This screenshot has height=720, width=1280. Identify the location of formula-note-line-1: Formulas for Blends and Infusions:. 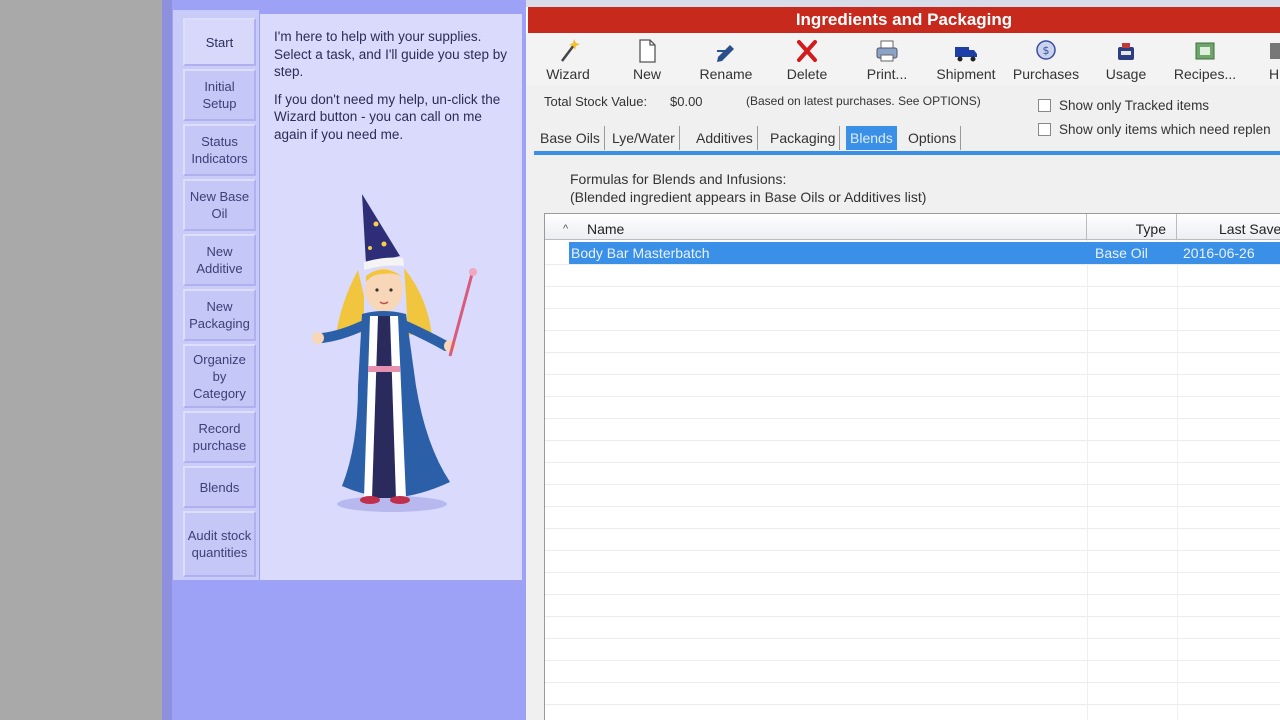
(678, 179).